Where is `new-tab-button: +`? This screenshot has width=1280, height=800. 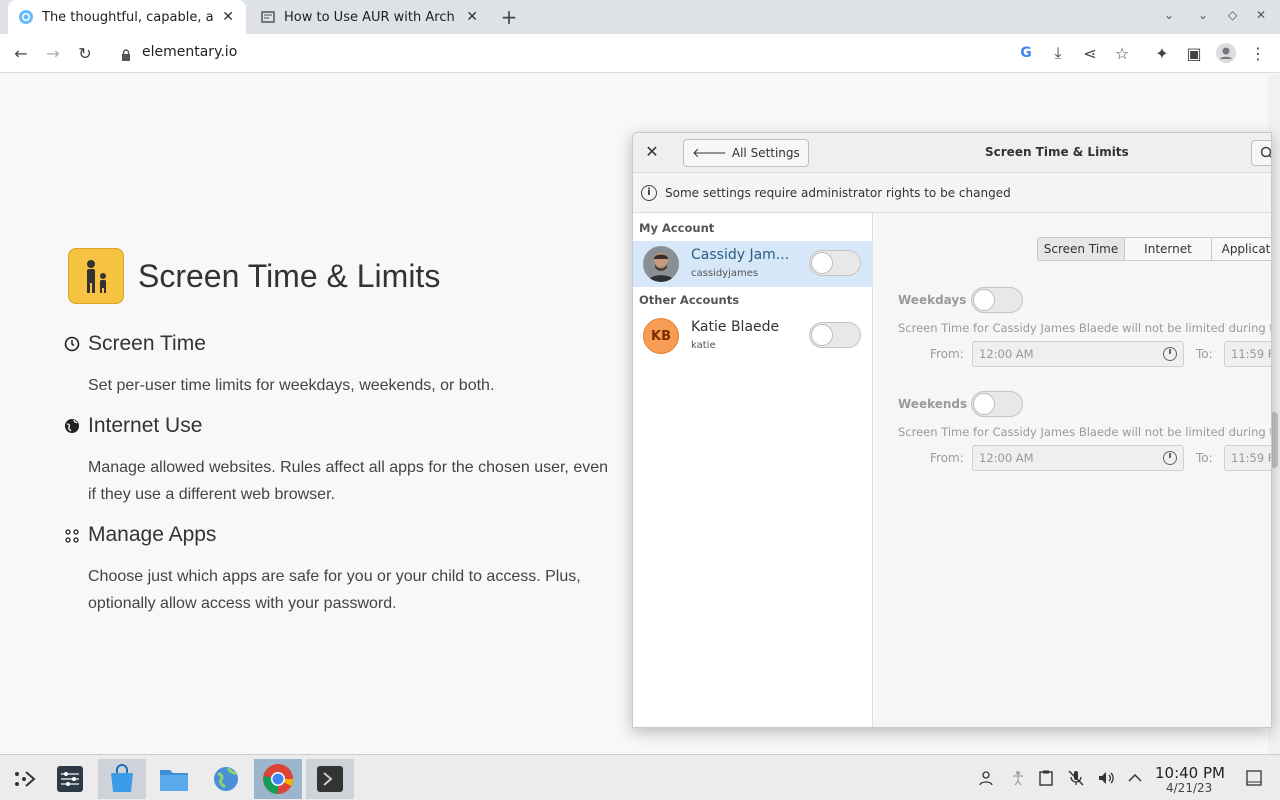 new-tab-button: + is located at coordinates (509, 17).